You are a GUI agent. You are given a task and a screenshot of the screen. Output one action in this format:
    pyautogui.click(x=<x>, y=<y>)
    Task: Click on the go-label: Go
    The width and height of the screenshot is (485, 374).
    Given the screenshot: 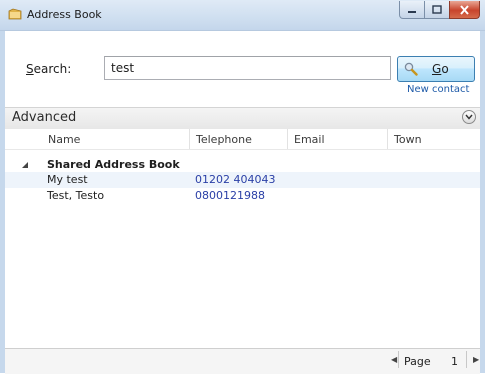 What is the action you would take?
    pyautogui.click(x=440, y=69)
    